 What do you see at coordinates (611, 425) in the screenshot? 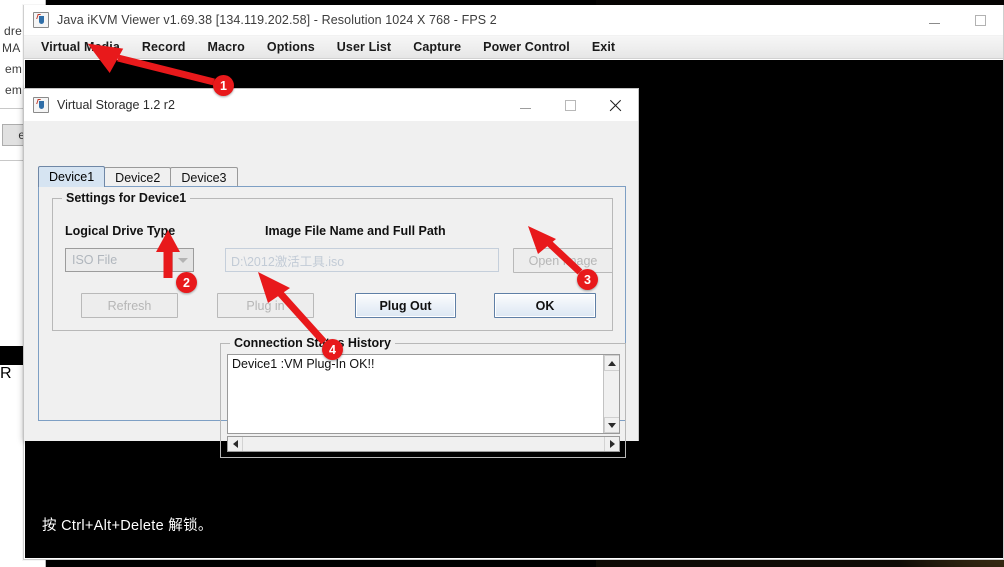
I see `scroll-down-arrow-icon` at bounding box center [611, 425].